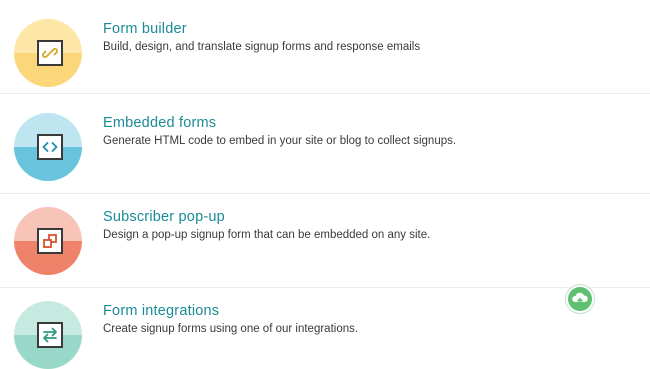 This screenshot has height=369, width=650. I want to click on form-builder-badge, so click(48, 53).